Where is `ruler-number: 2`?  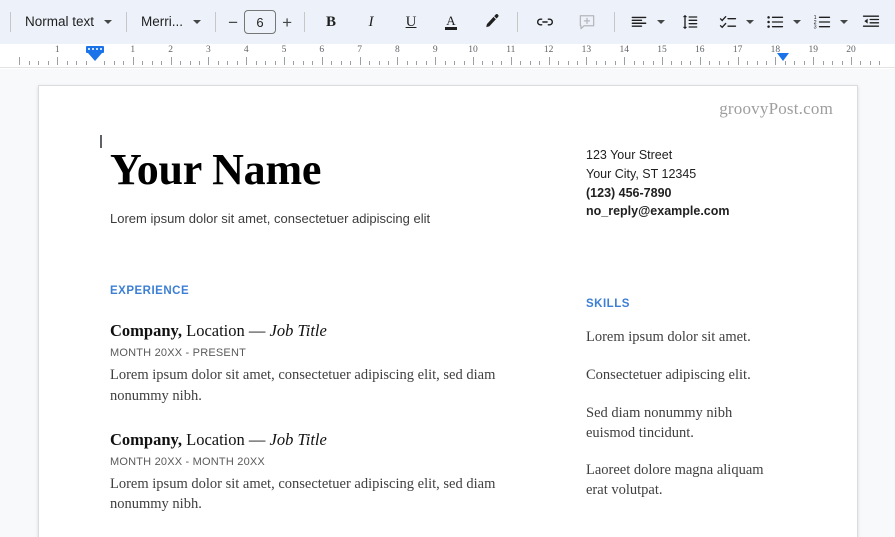
ruler-number: 2 is located at coordinates (170, 50).